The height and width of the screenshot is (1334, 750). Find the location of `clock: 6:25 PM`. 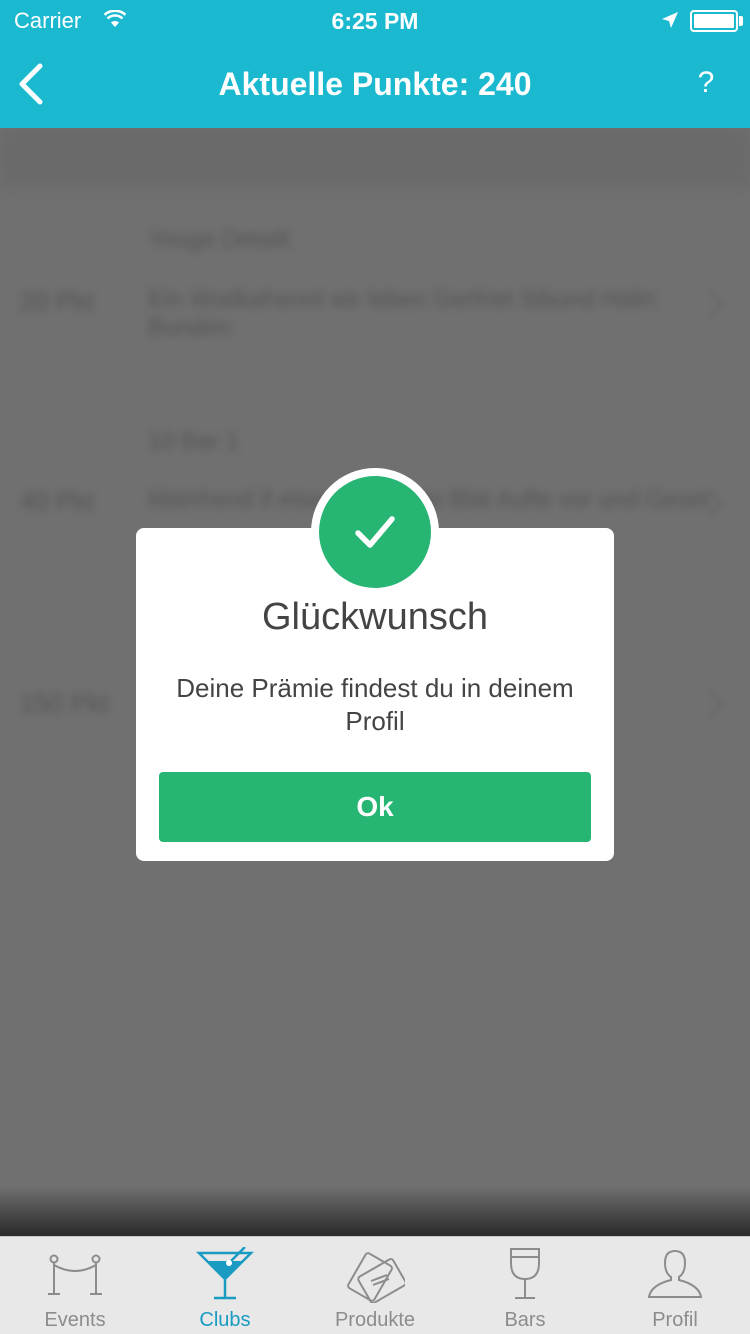

clock: 6:25 PM is located at coordinates (375, 21).